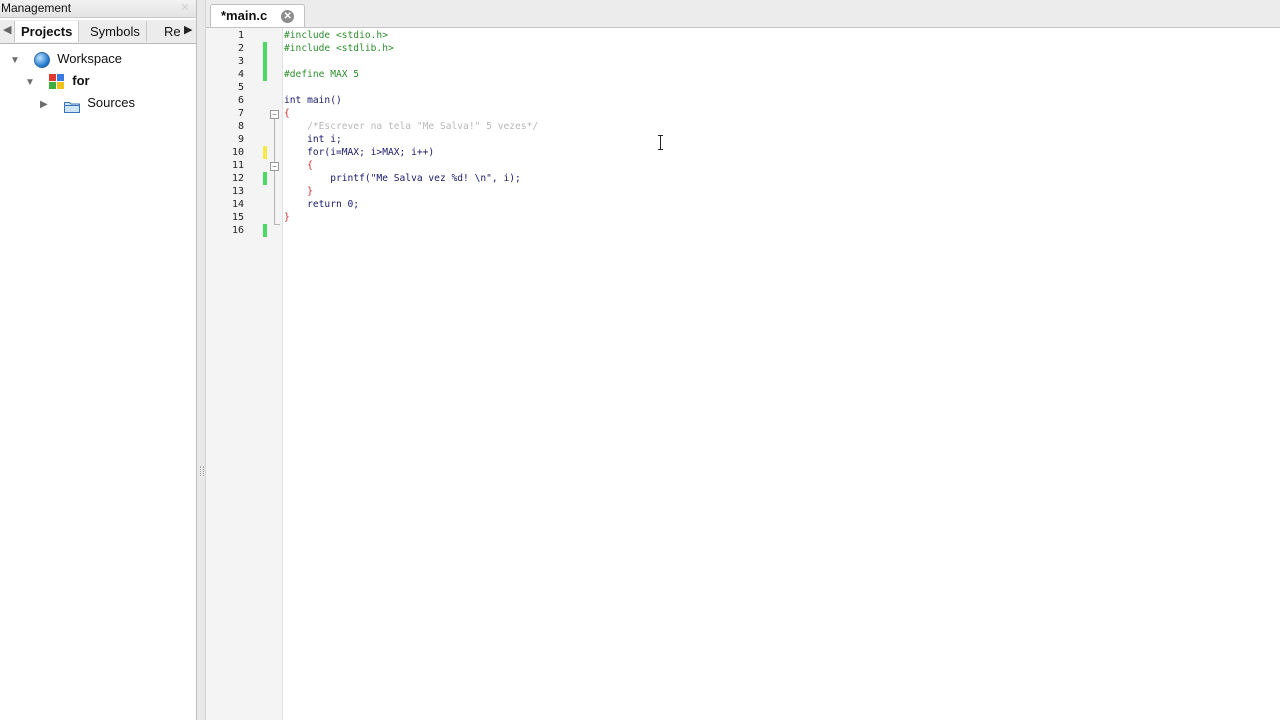  Describe the element at coordinates (240, 87) in the screenshot. I see `line-number: 5` at that location.